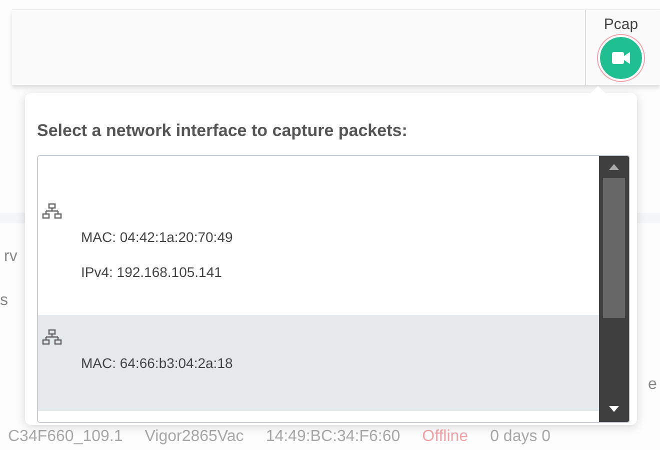 The height and width of the screenshot is (450, 660). I want to click on video-camera-icon, so click(621, 58).